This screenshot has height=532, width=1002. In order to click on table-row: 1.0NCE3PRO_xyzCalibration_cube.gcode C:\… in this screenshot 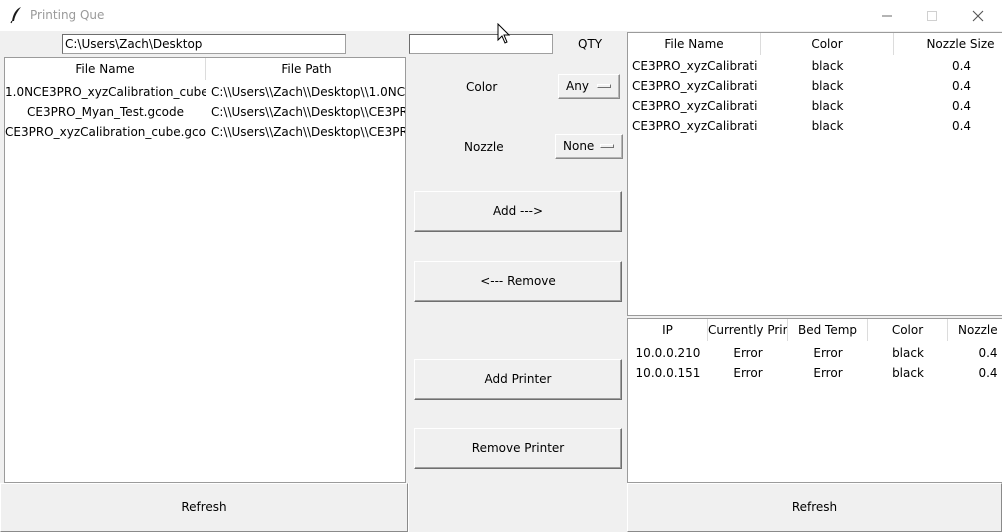, I will do `click(205, 92)`.